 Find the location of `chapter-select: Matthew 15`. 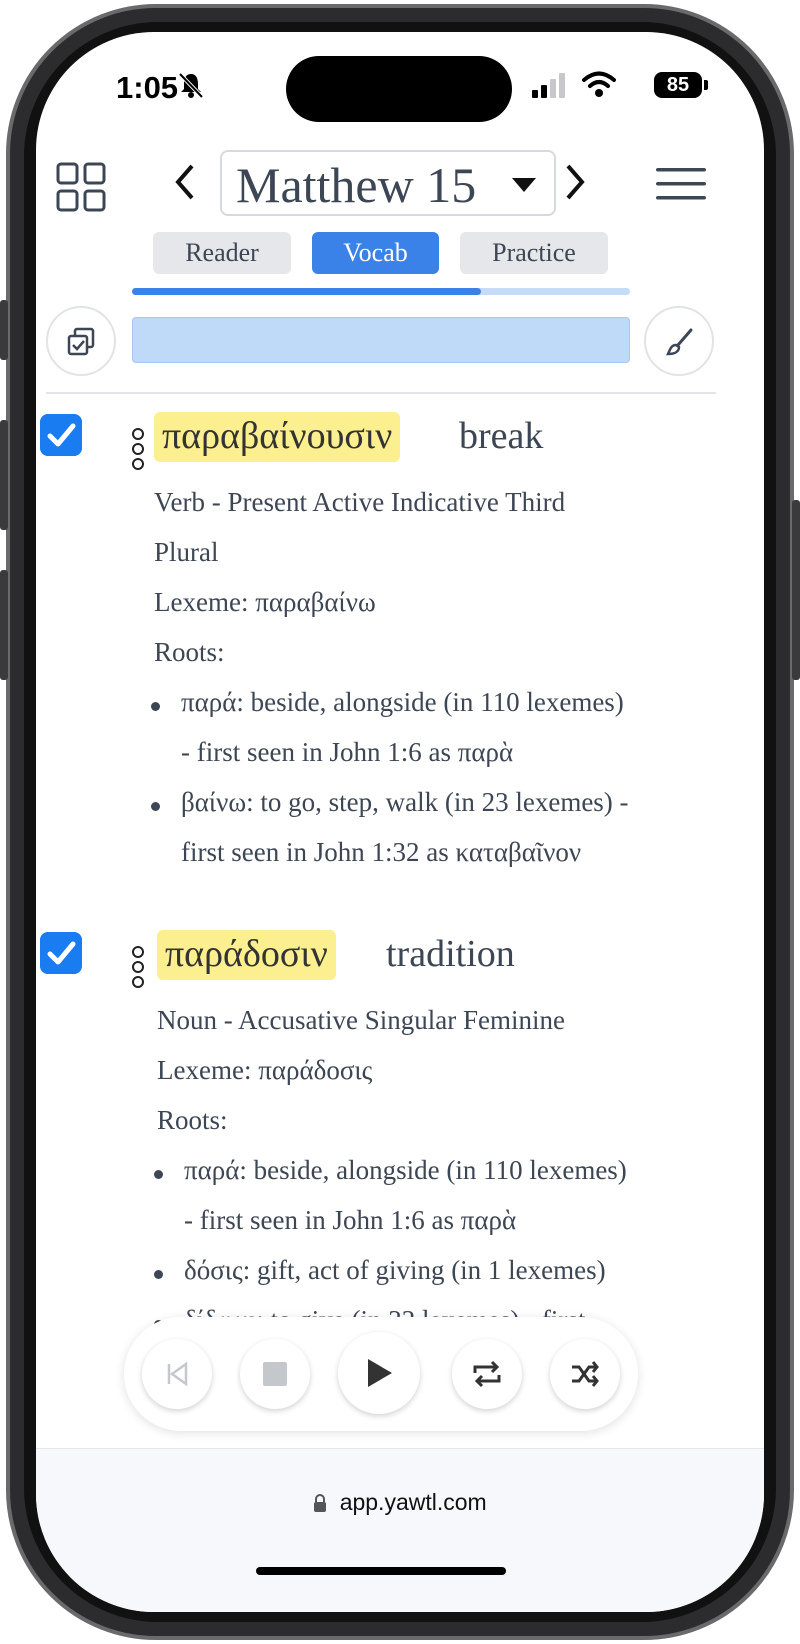

chapter-select: Matthew 15 is located at coordinates (388, 183).